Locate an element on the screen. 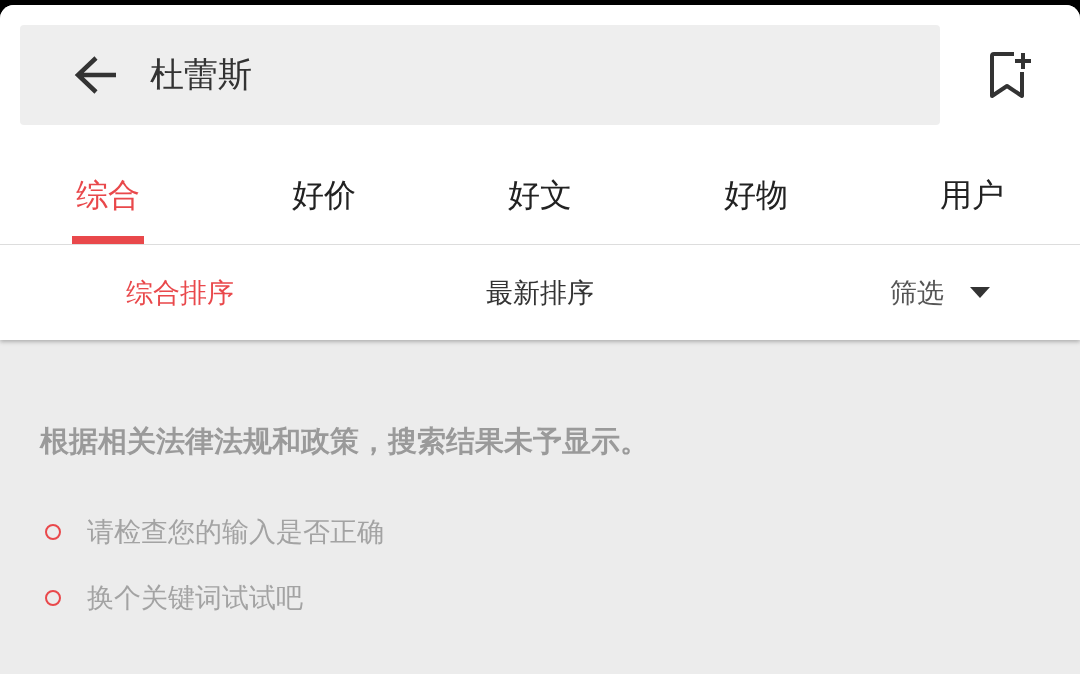 The width and height of the screenshot is (1080, 674). caret-icon is located at coordinates (980, 292).